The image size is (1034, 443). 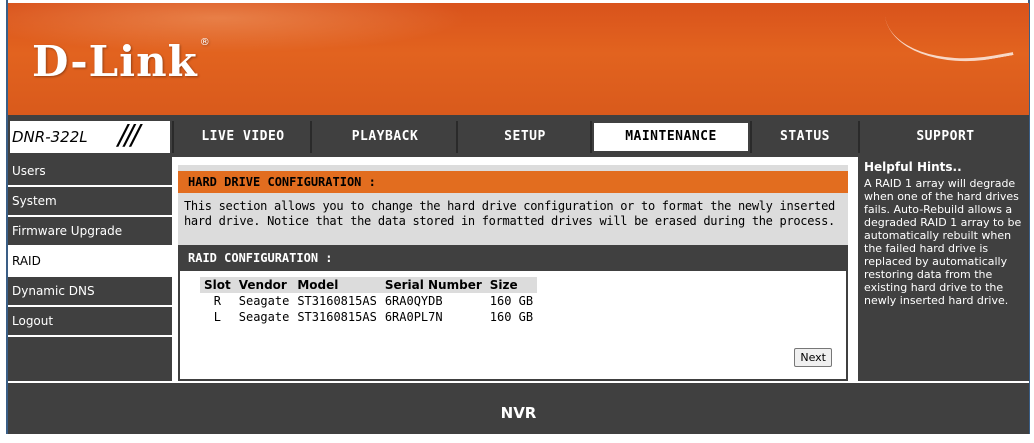 I want to click on tab-setup: SETUP, so click(x=525, y=137).